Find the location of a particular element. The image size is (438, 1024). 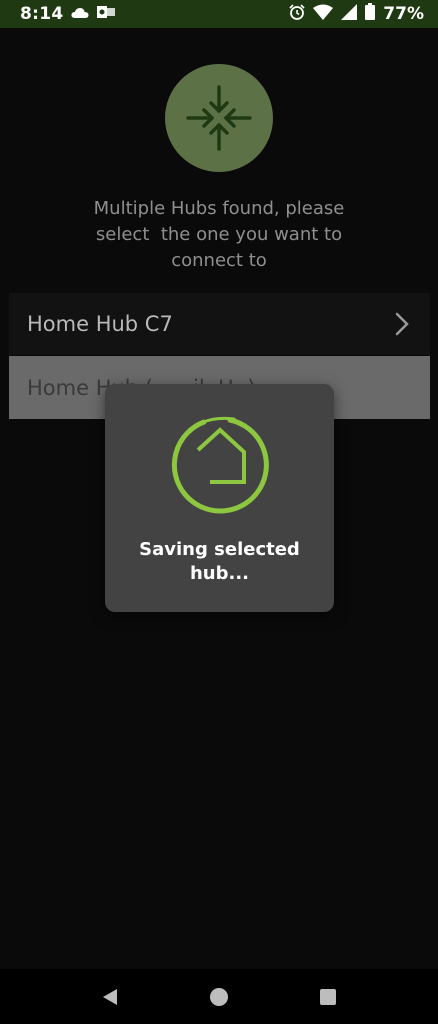

navigation-bar is located at coordinates (219, 996).